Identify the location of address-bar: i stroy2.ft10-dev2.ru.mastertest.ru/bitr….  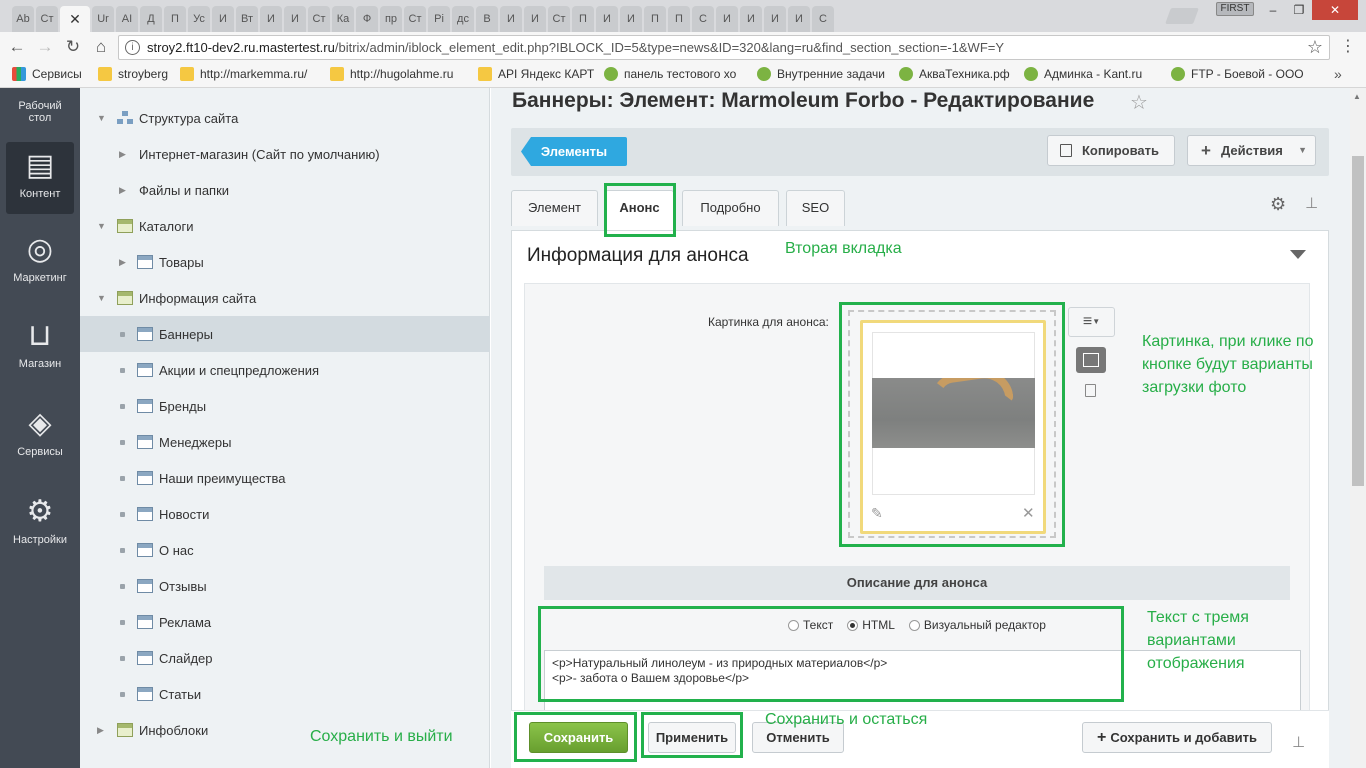
(724, 47).